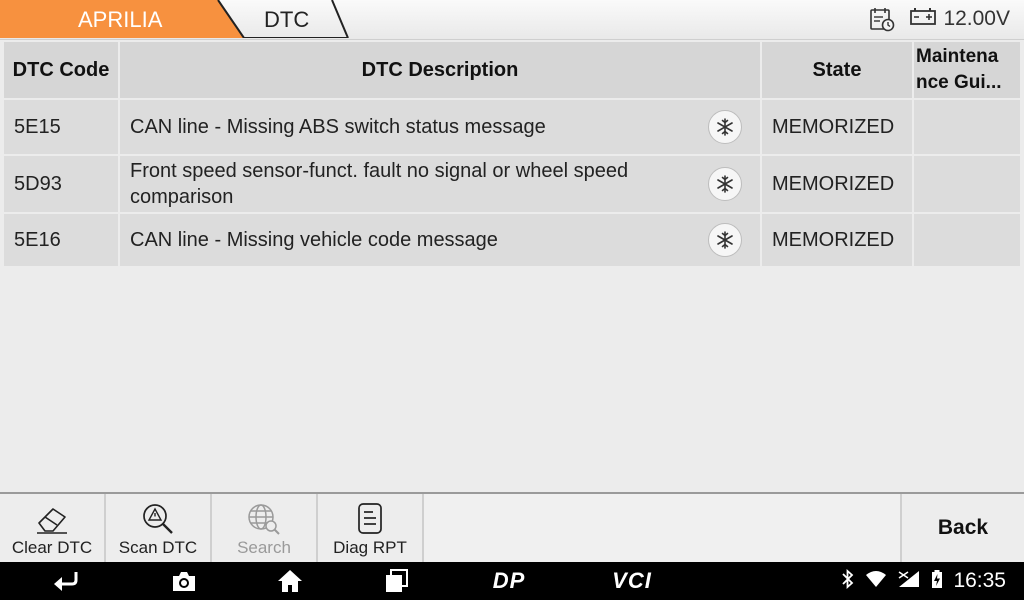  What do you see at coordinates (286, 19) in the screenshot?
I see `breadcrumb-dtc: DTC` at bounding box center [286, 19].